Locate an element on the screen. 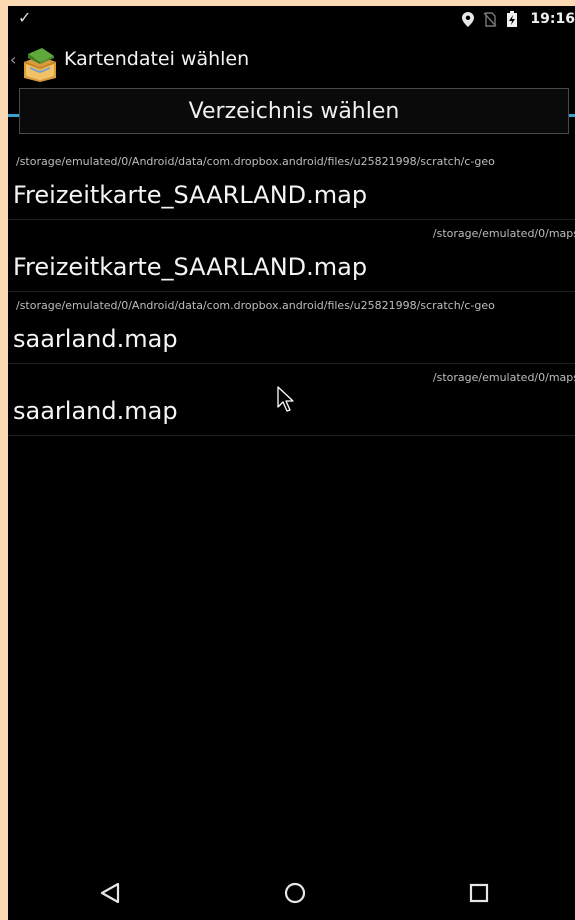 Image resolution: width=575 pixels, height=920 pixels. recents-icon is located at coordinates (479, 893).